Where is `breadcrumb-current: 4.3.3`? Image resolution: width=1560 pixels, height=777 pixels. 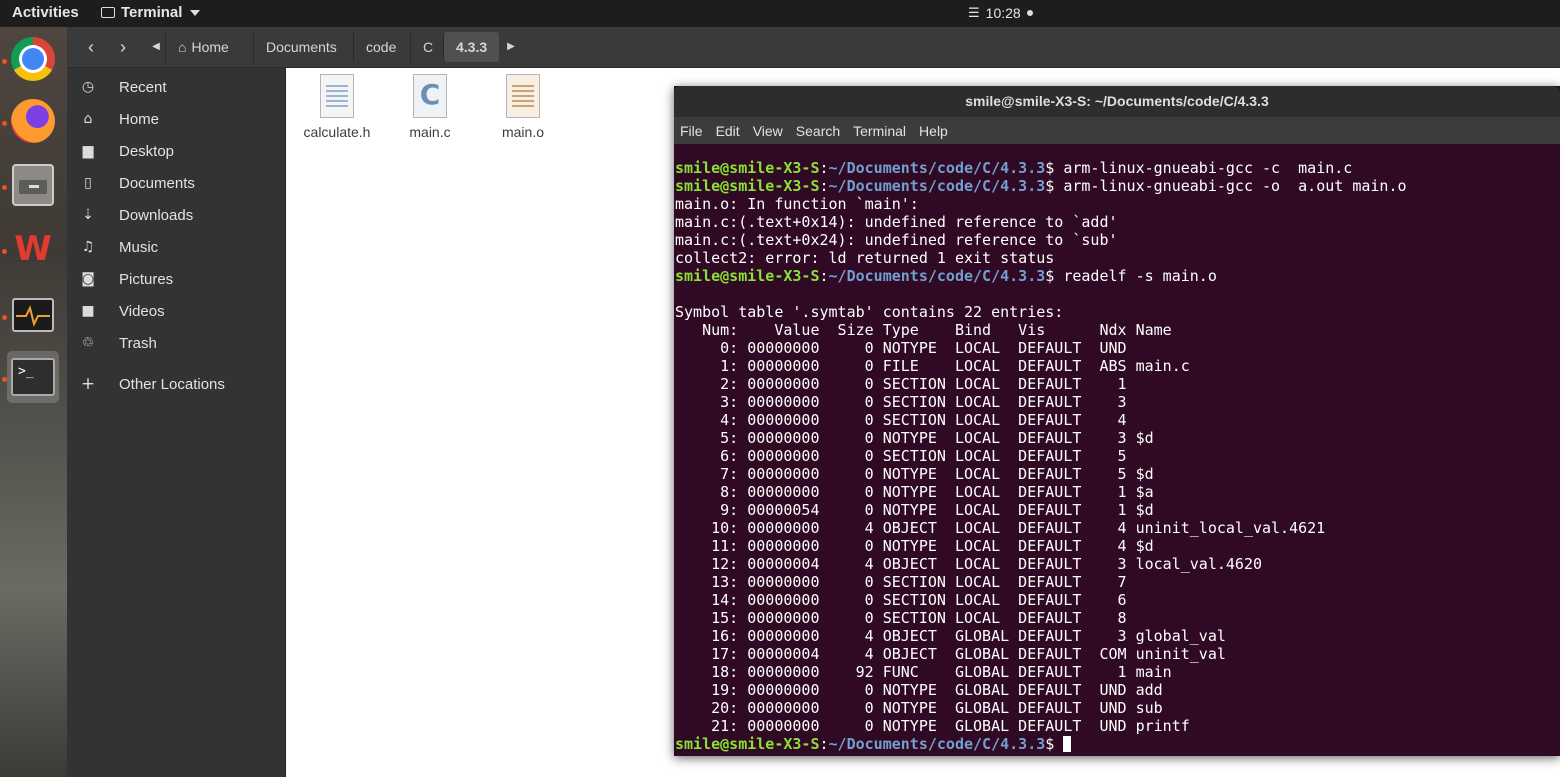 breadcrumb-current: 4.3.3 is located at coordinates (471, 47).